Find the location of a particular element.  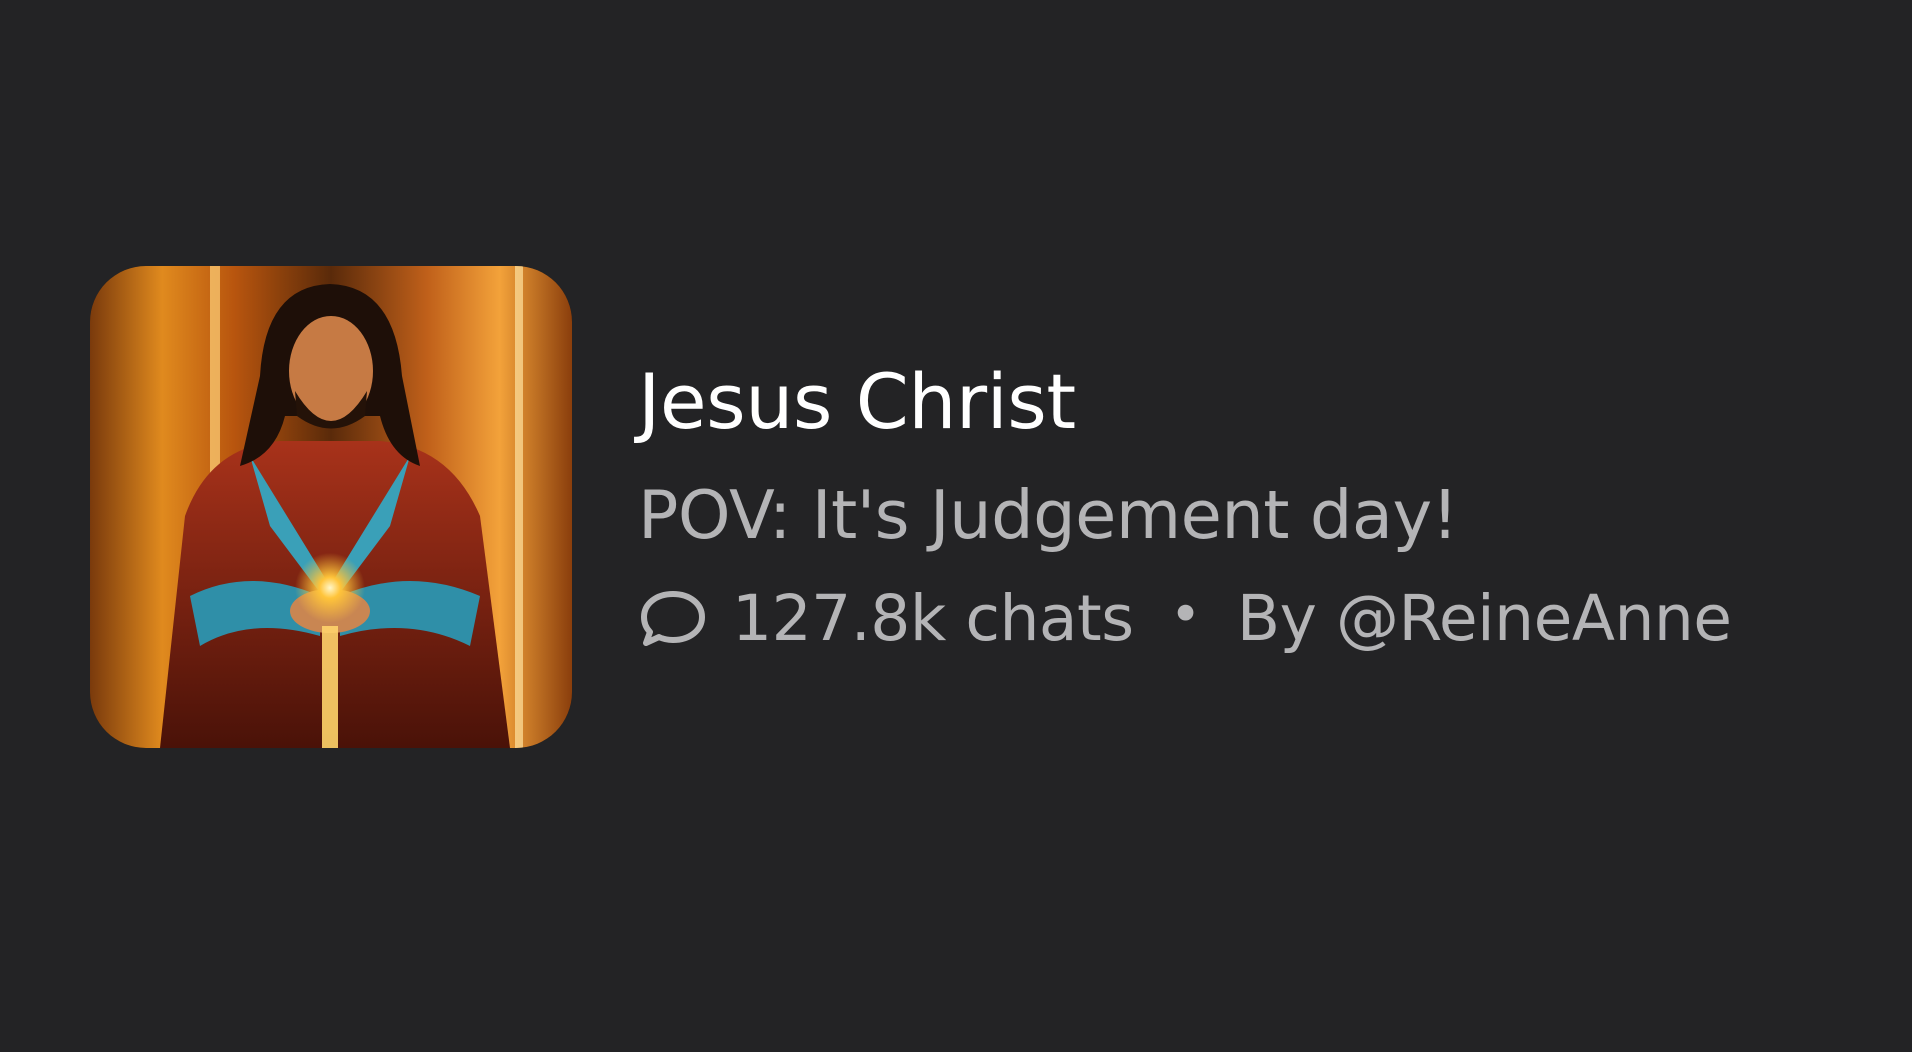

character-avatar is located at coordinates (331, 507).